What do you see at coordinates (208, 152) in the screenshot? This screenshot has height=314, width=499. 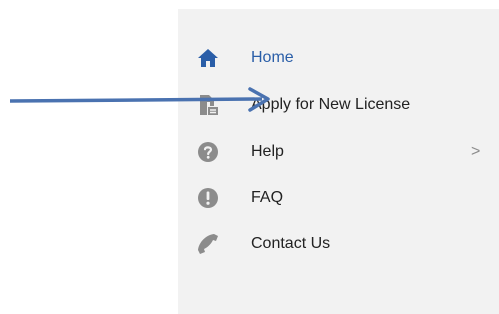 I see `question-circle-icon` at bounding box center [208, 152].